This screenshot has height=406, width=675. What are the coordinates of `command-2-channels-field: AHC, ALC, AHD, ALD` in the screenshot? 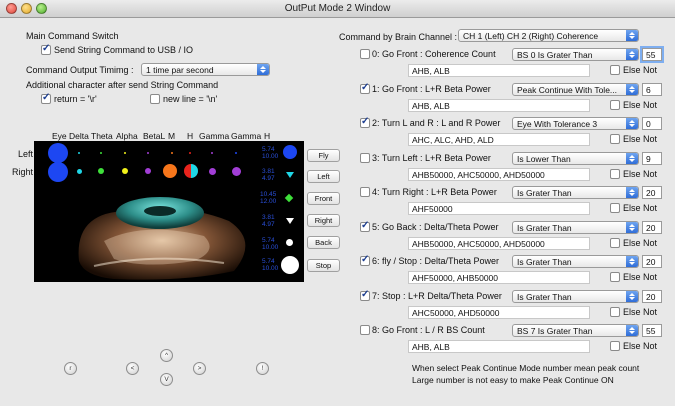 It's located at (499, 139).